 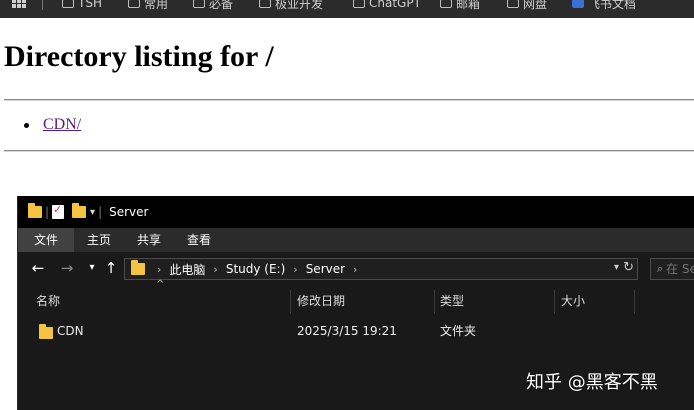 What do you see at coordinates (356, 212) in the screenshot?
I see `title-bar: | ▾ | Server` at bounding box center [356, 212].